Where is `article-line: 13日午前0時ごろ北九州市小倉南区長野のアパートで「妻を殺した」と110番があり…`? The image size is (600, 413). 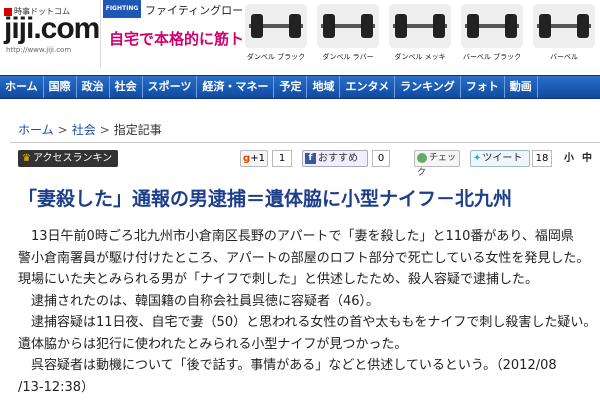 article-line: 13日午前0時ごろ北九州市小倉南区長野のアパートで「妻を殺した」と110番があり… is located at coordinates (296, 236).